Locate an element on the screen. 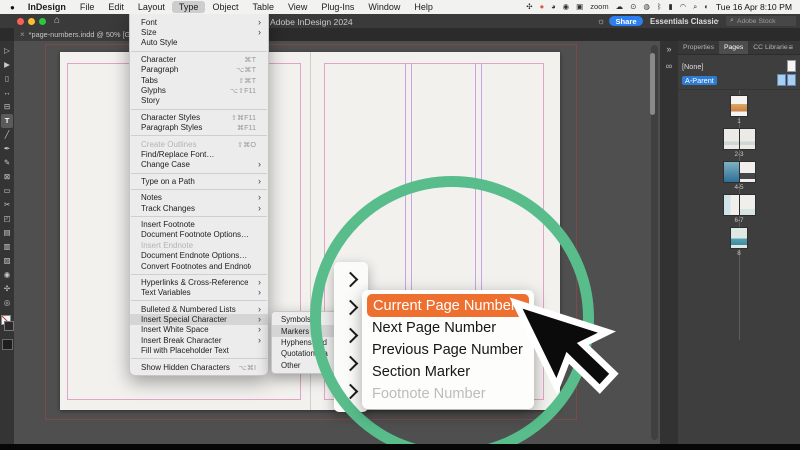 Image resolution: width=800 pixels, height=450 pixels. menu-item: Fill with Placeholder Text is located at coordinates (199, 351).